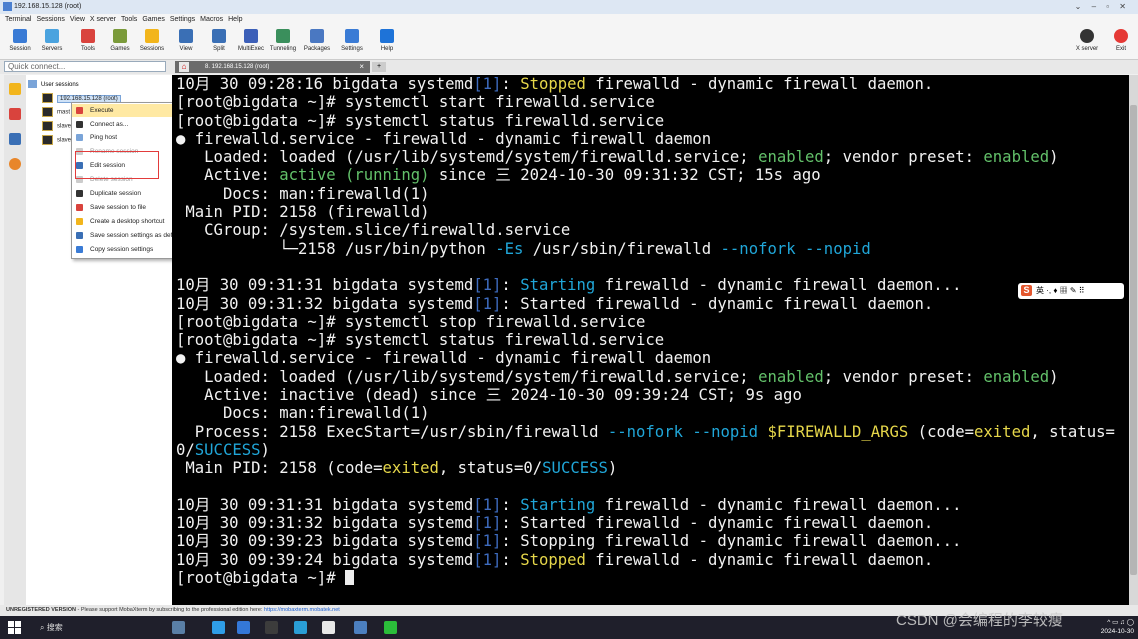  I want to click on toolbar-split-button: Split, so click(219, 40).